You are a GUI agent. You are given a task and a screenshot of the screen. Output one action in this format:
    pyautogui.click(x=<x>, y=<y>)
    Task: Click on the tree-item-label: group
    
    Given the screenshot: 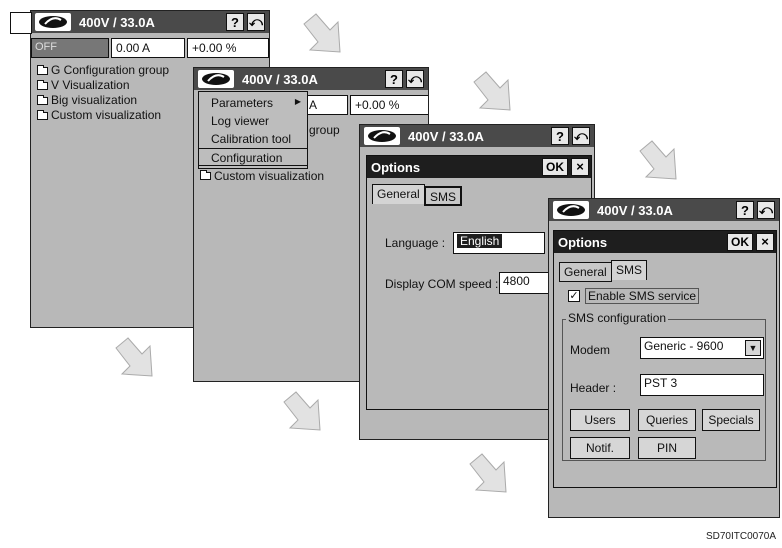 What is the action you would take?
    pyautogui.click(x=324, y=130)
    